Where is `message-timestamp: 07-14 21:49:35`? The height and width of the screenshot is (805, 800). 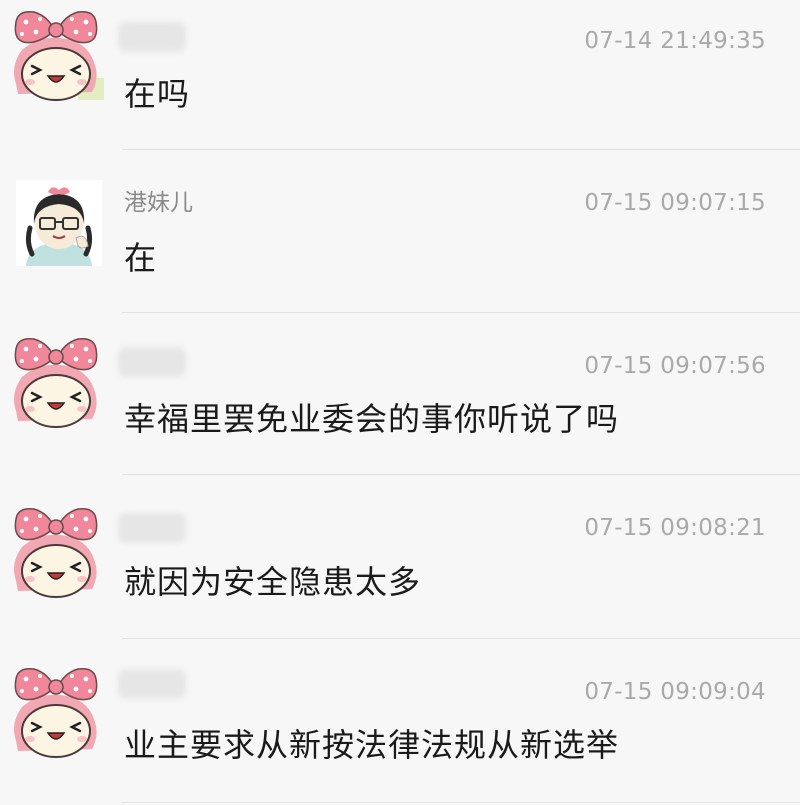
message-timestamp: 07-14 21:49:35 is located at coordinates (675, 41).